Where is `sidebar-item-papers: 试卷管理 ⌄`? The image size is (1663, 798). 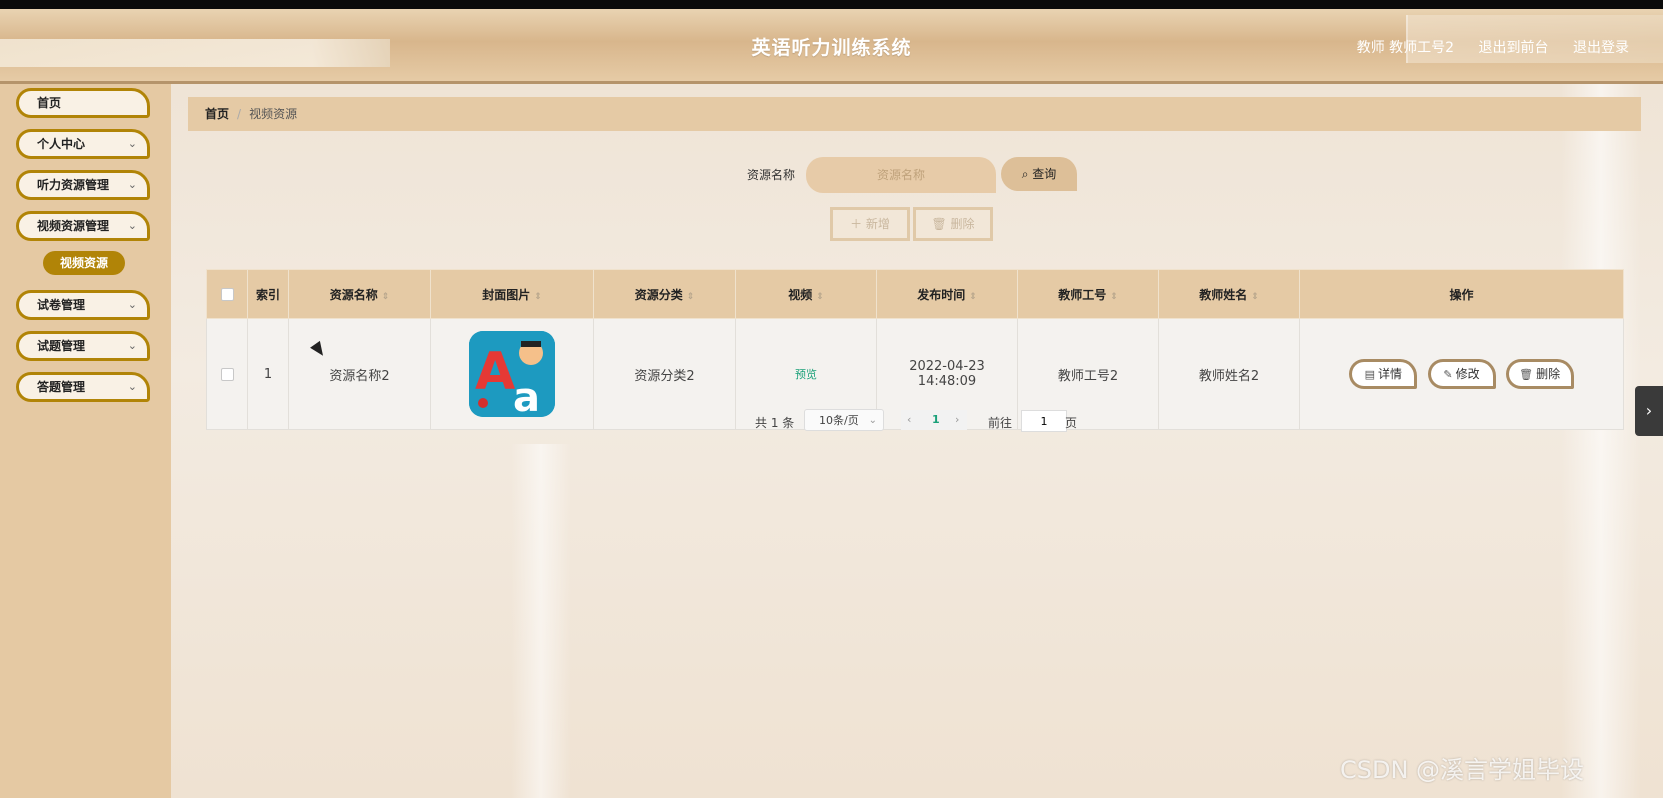
sidebar-item-papers: 试卷管理 ⌄ is located at coordinates (83, 305).